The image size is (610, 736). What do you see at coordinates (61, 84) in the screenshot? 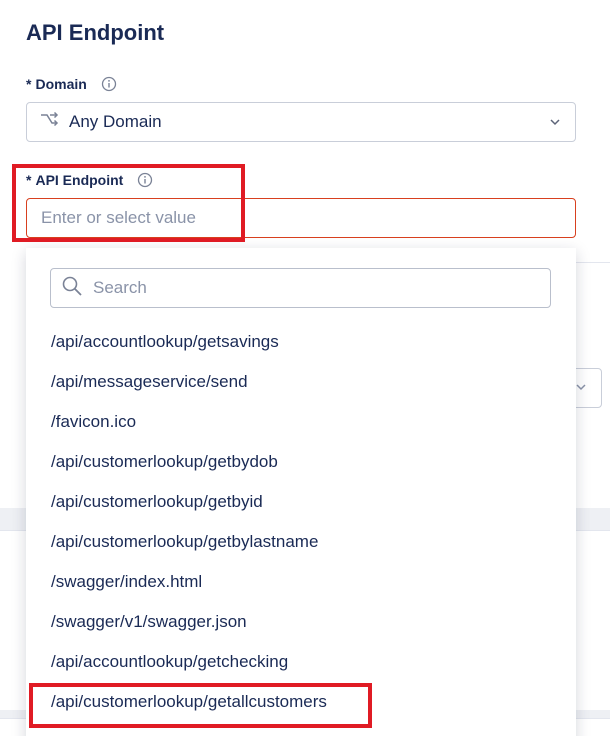
I see `domain-label-text: Domain` at bounding box center [61, 84].